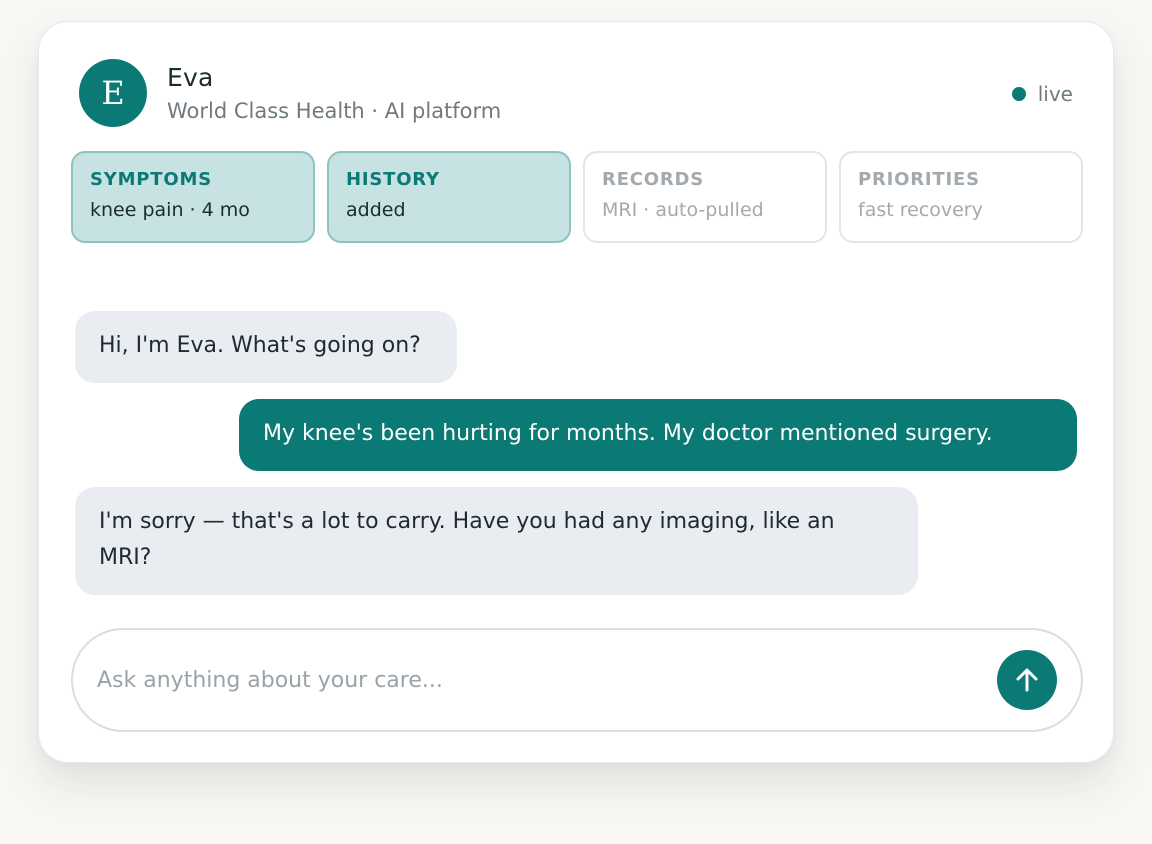 The height and width of the screenshot is (844, 1152). Describe the element at coordinates (961, 197) in the screenshot. I see `chip-priorities: PRIORITIES fast recovery` at that location.